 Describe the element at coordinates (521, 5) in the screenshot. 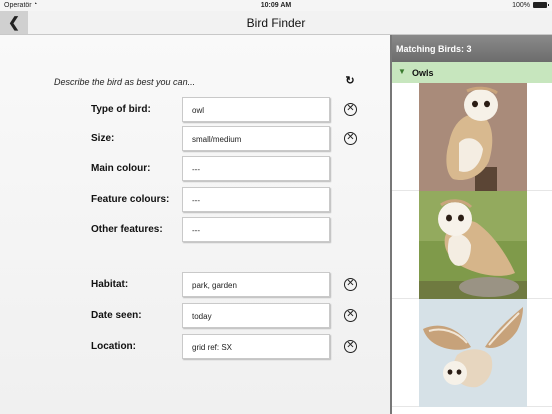

I see `battery-percent: 100%` at that location.